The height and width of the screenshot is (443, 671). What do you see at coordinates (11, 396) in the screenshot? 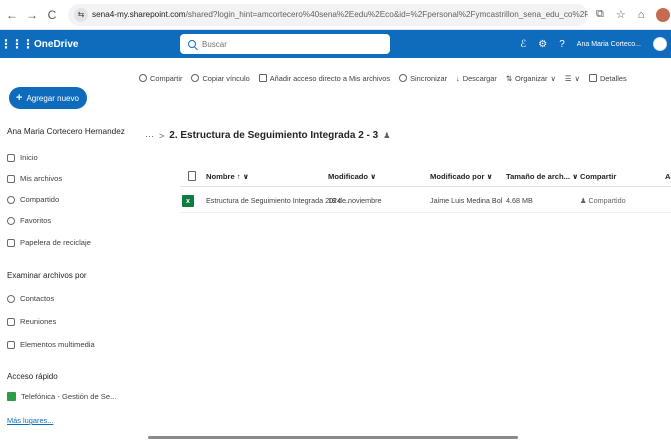
I see `site-icon` at bounding box center [11, 396].